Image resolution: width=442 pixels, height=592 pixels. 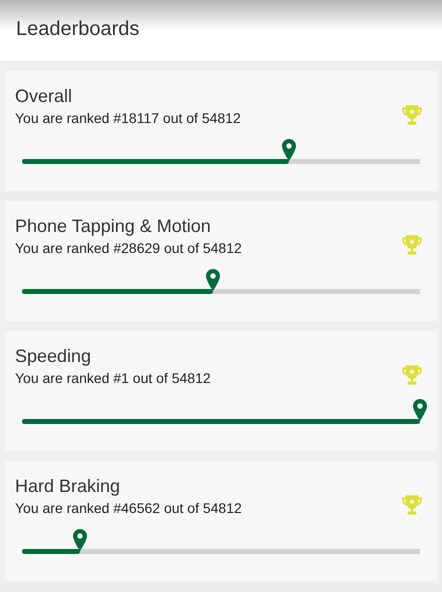 I want to click on rank-text: You are ranked #28629 out of 54812, so click(x=128, y=248).